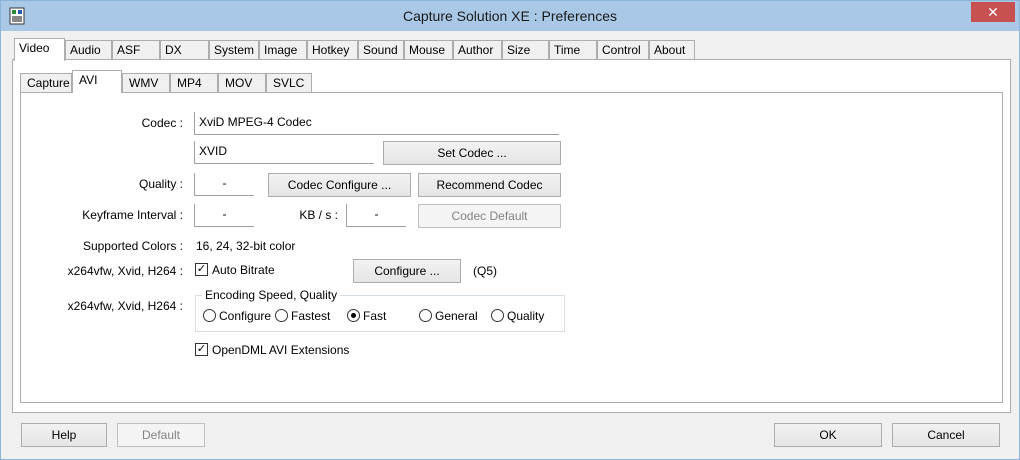 Image resolution: width=1020 pixels, height=460 pixels. Describe the element at coordinates (201, 269) in the screenshot. I see `auto-bitrate-checkbox: ✓` at that location.